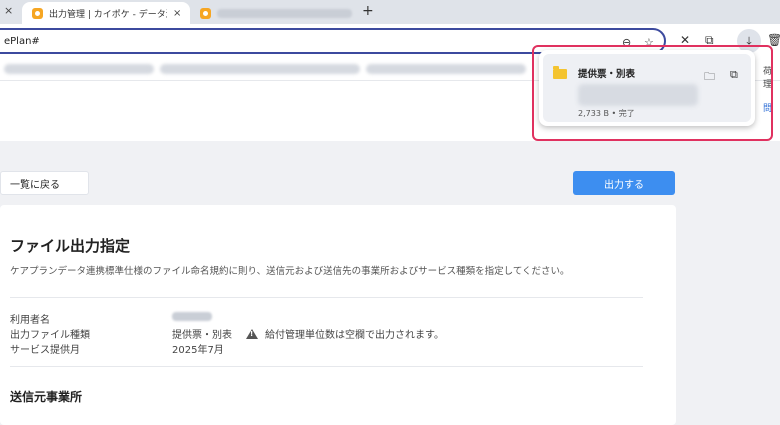  Describe the element at coordinates (44, 183) in the screenshot. I see `back-to-list-button: 一覧に戻る` at that location.